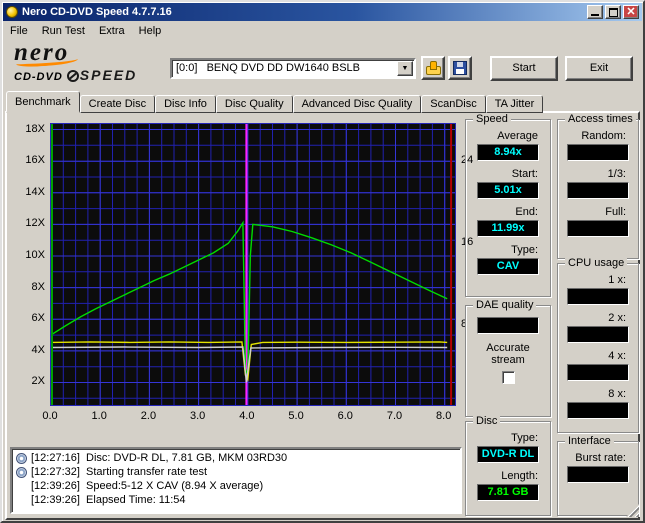 The width and height of the screenshot is (645, 523). What do you see at coordinates (508, 454) in the screenshot?
I see `gb-disc-value-type: DVD-R DL` at bounding box center [508, 454].